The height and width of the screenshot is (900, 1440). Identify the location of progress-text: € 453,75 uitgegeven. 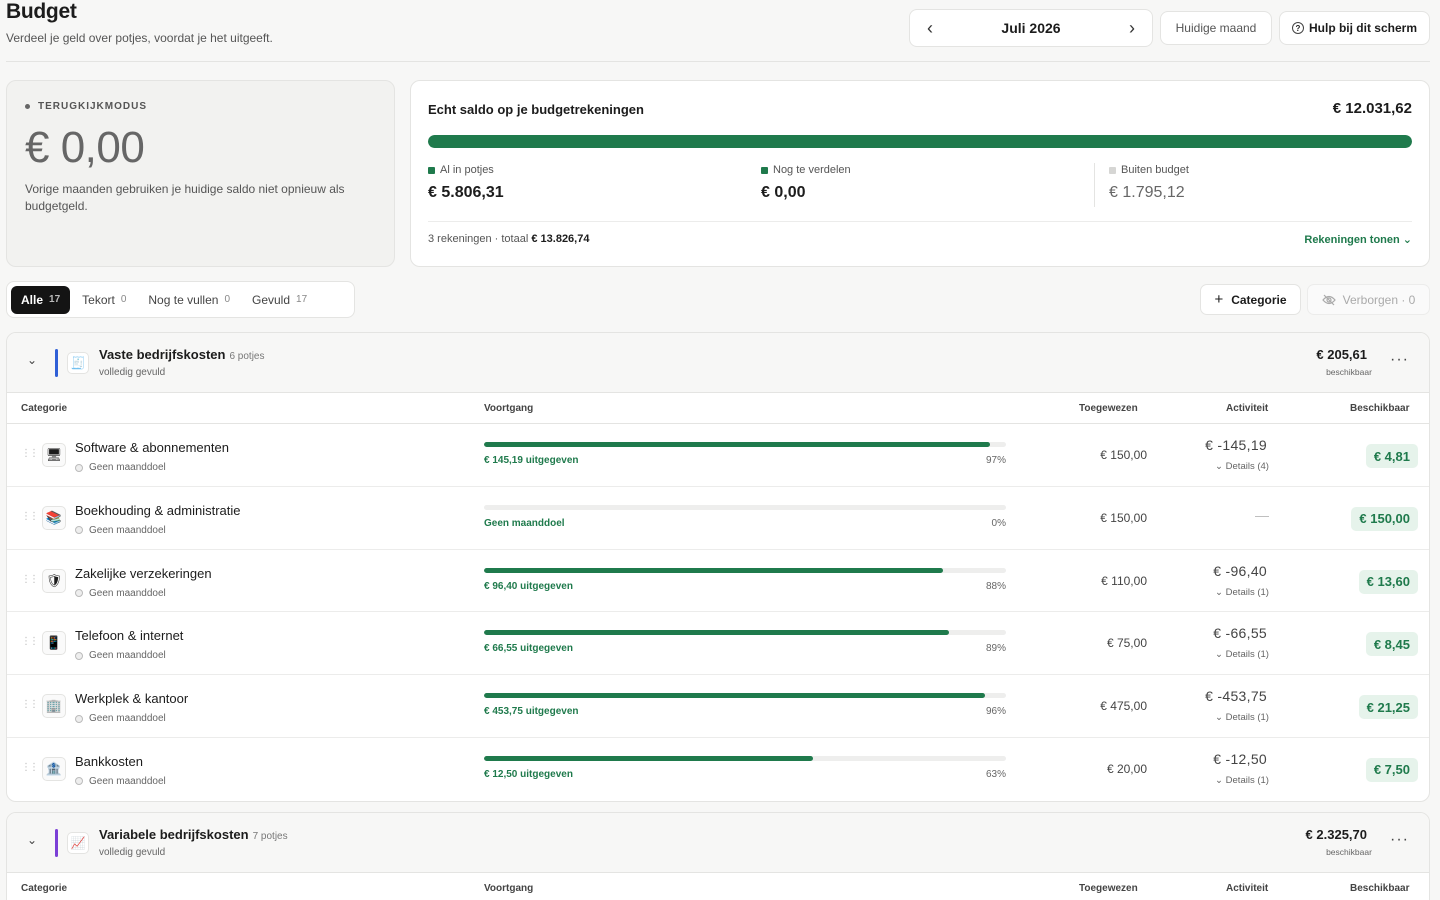
(531, 712).